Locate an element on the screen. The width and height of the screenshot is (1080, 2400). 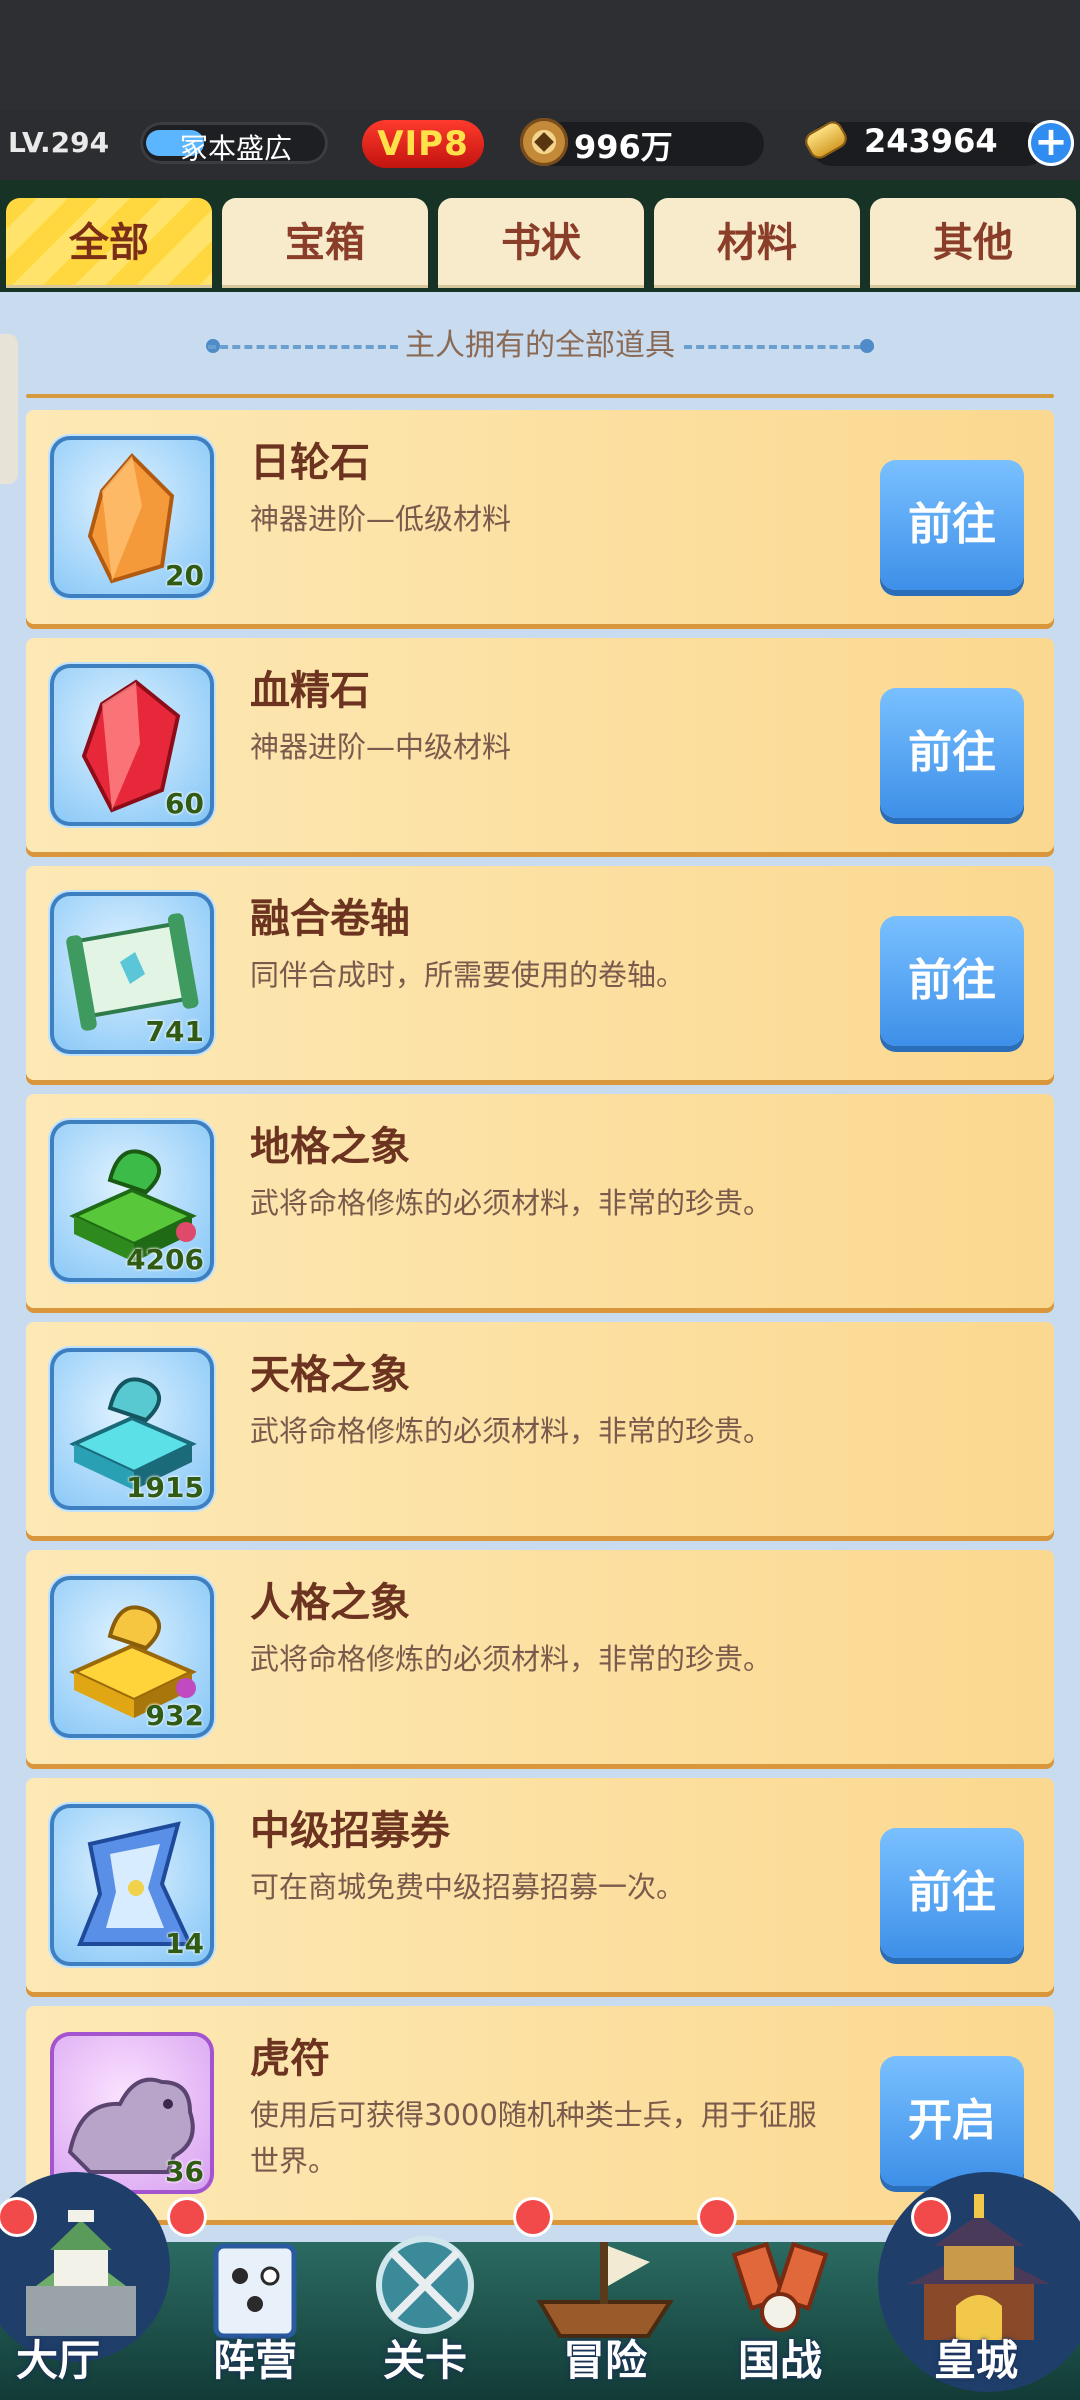
plus-icon: + is located at coordinates (1051, 143).